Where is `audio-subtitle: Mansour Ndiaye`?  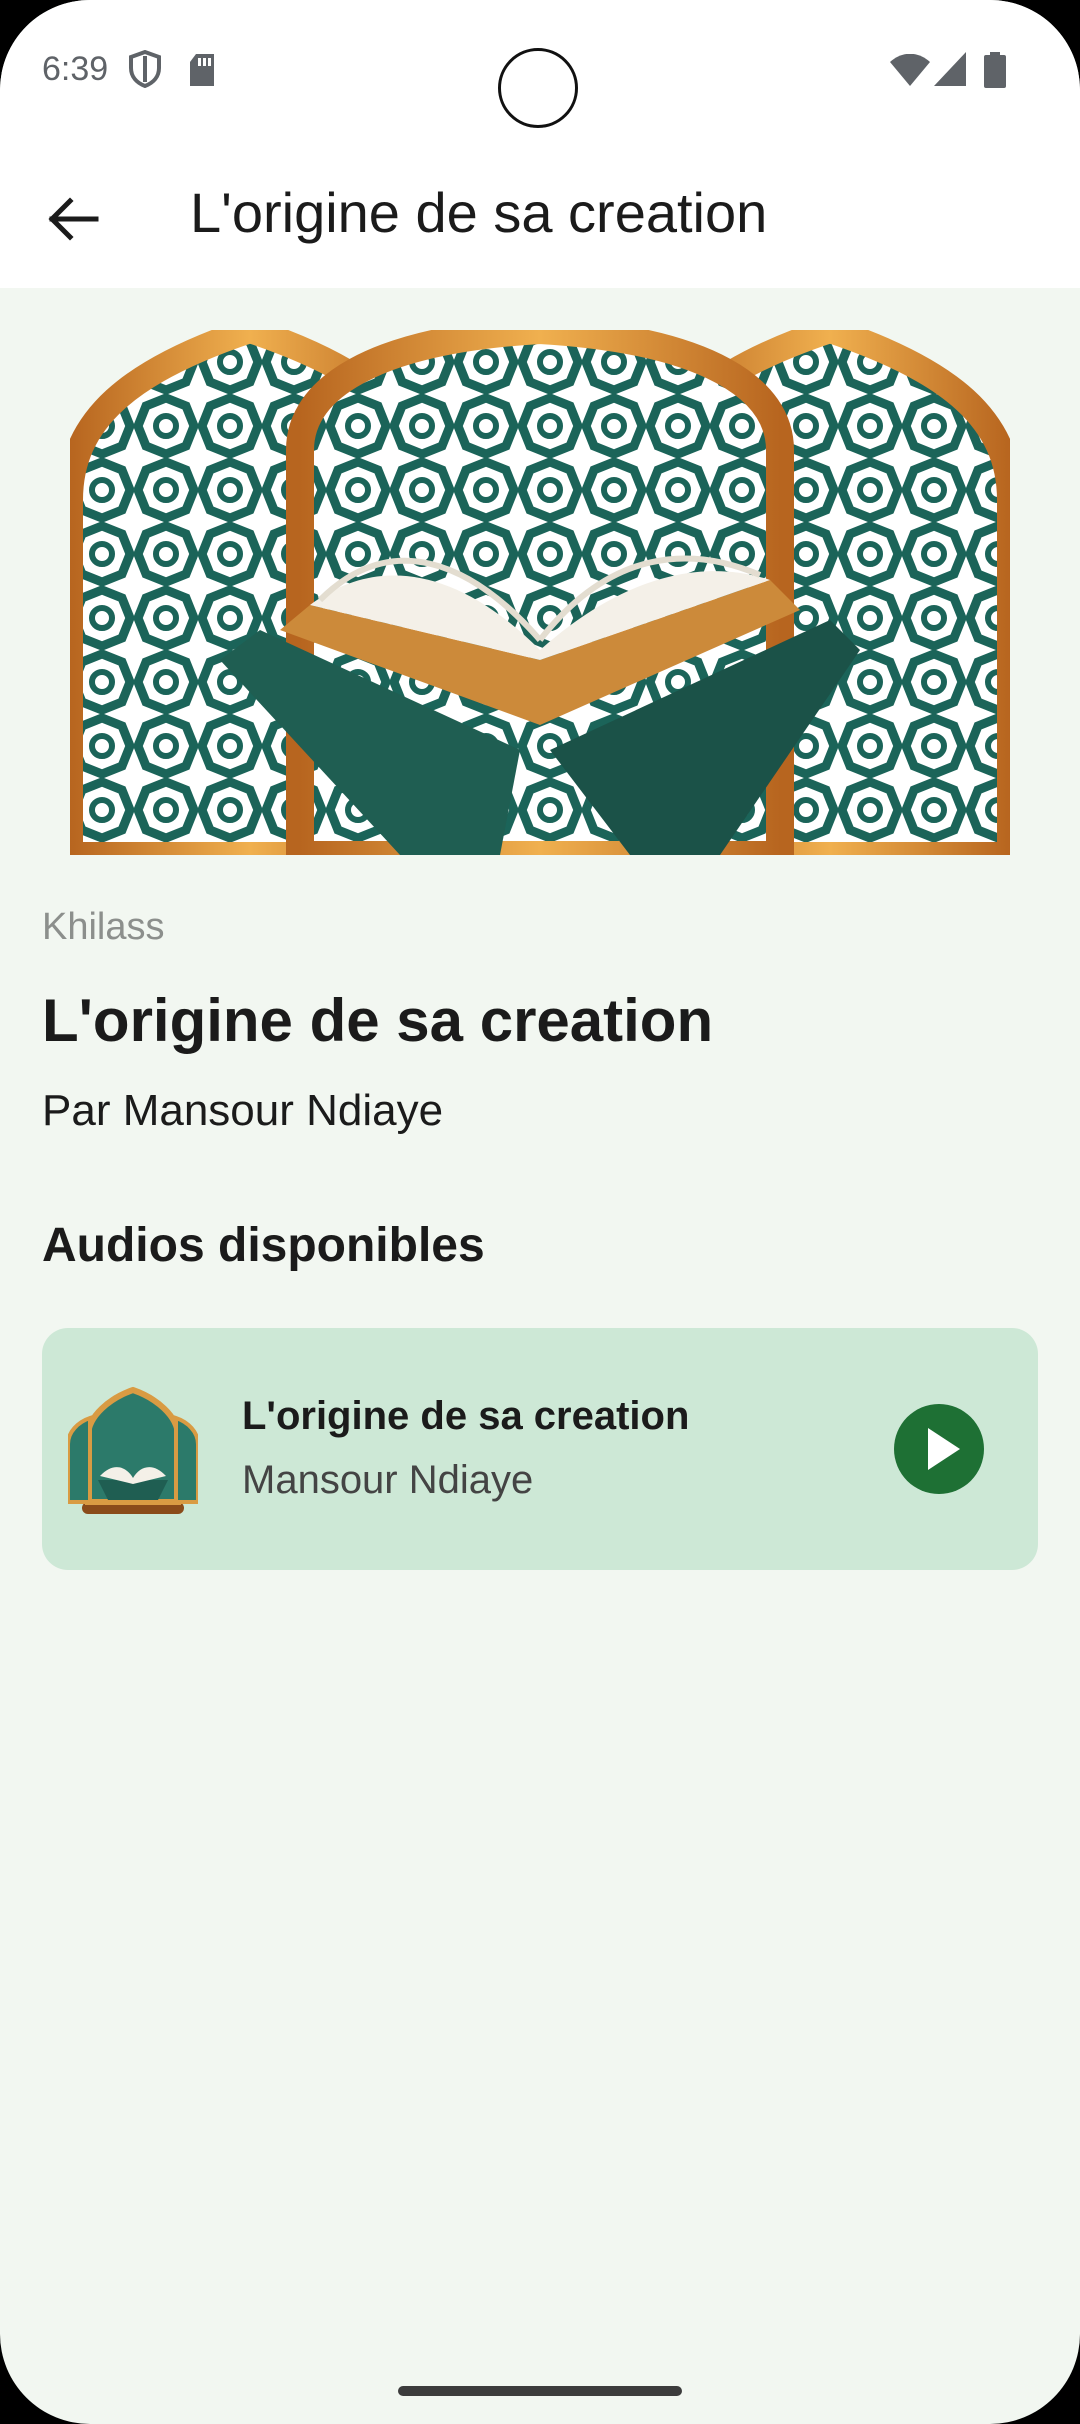
audio-subtitle: Mansour Ndiaye is located at coordinates (388, 1480).